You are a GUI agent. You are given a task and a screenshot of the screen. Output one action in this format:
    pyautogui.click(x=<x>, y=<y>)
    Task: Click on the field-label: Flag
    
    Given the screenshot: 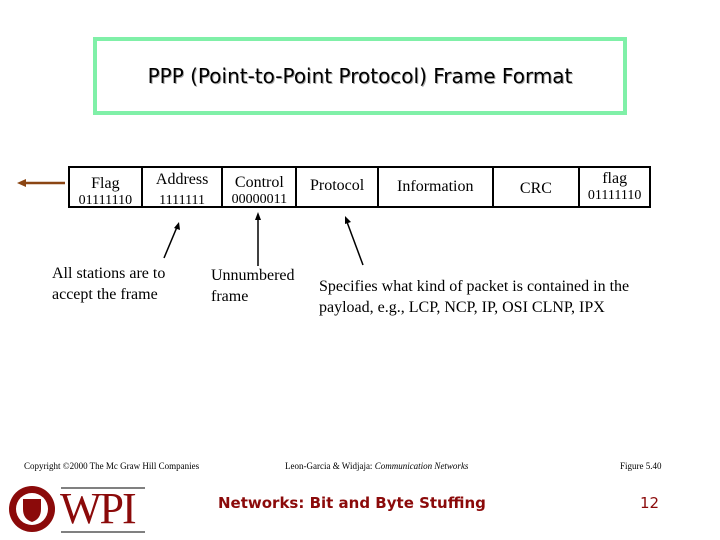 What is the action you would take?
    pyautogui.click(x=105, y=183)
    